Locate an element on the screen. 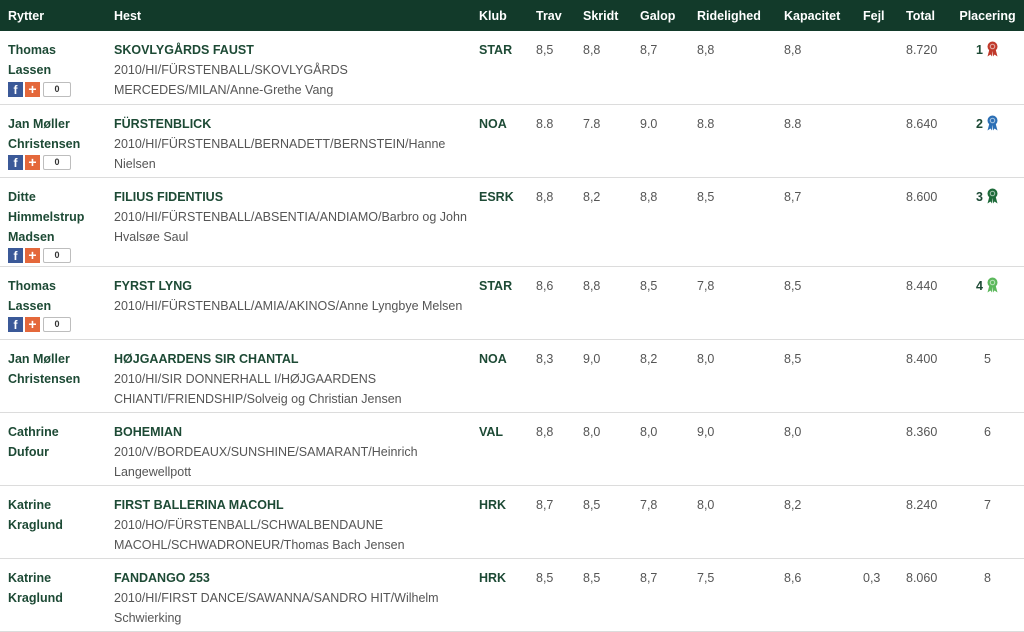 The width and height of the screenshot is (1024, 632). skridt-score: 8,0 is located at coordinates (592, 431).